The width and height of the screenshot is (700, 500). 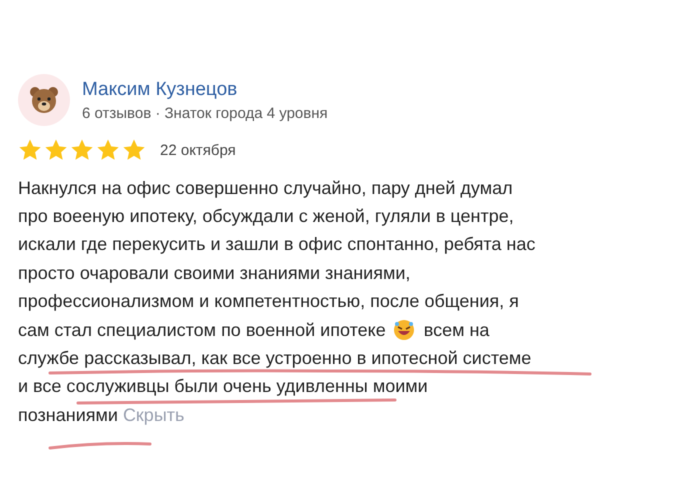 I want to click on review-text-line: Накнулся на офис совершенно случайно, пару дней думал, so click(x=265, y=188).